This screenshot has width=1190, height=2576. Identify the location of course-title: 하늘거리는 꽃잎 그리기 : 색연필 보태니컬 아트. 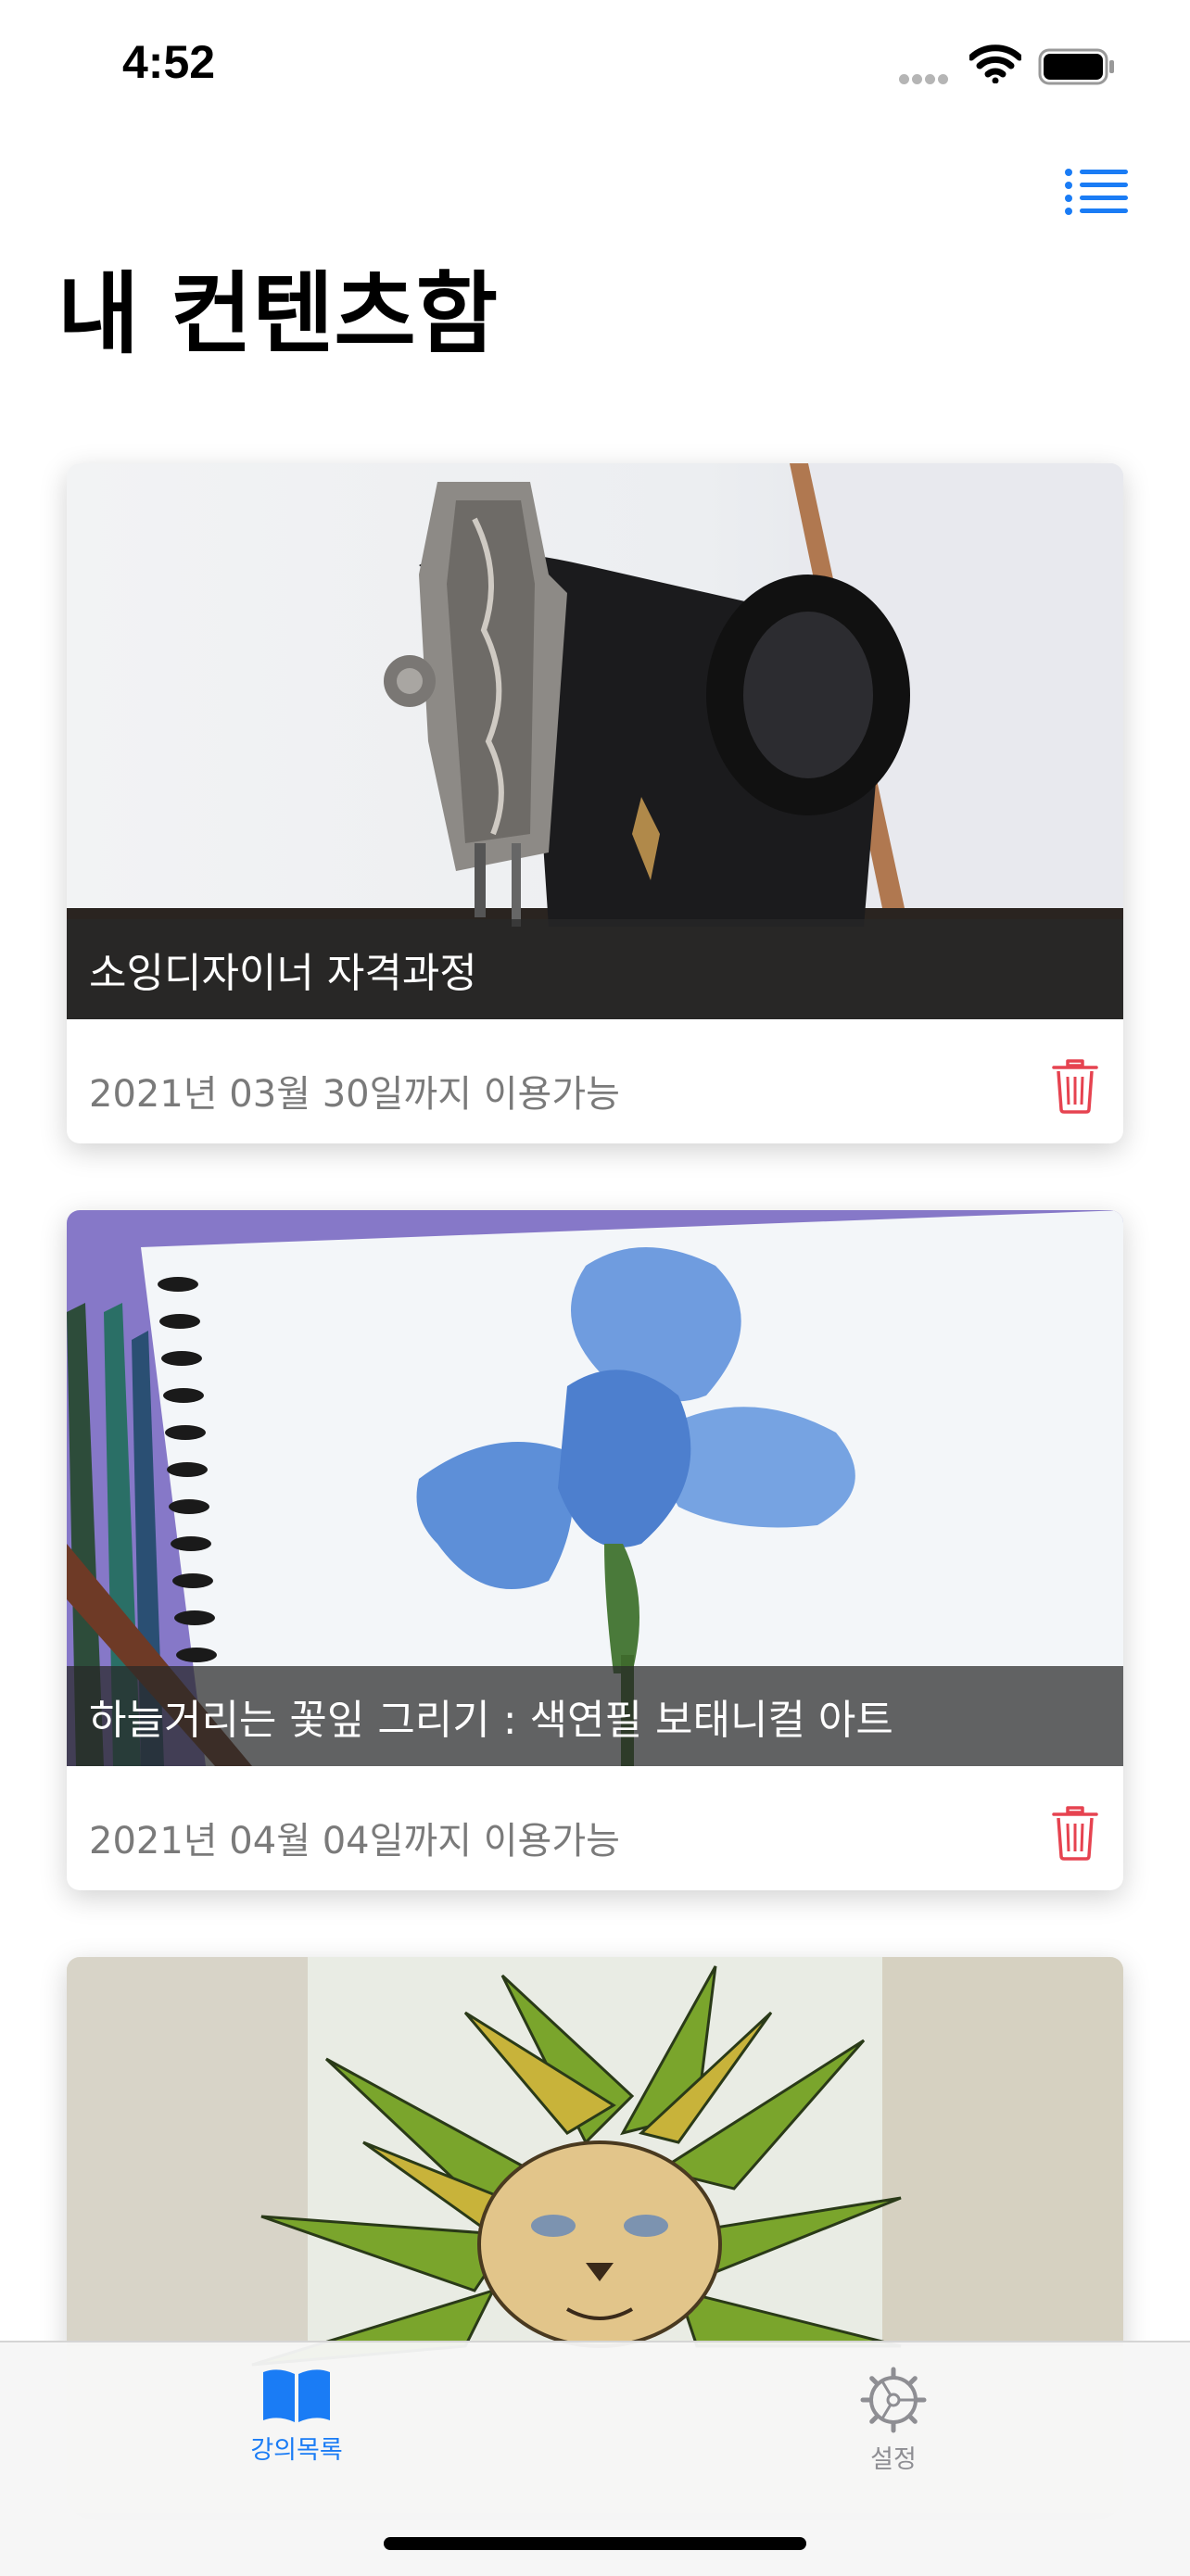
(491, 1720).